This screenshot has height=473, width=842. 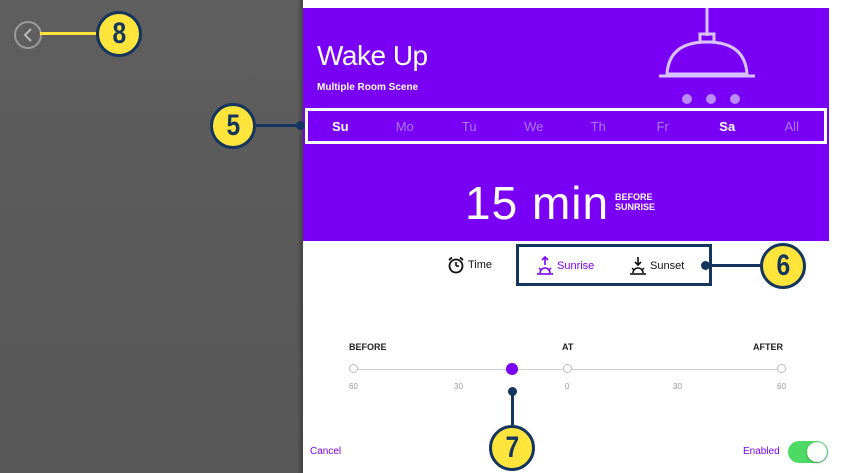 What do you see at coordinates (635, 207) in the screenshot?
I see `offset-relation-line2: SUNRISE` at bounding box center [635, 207].